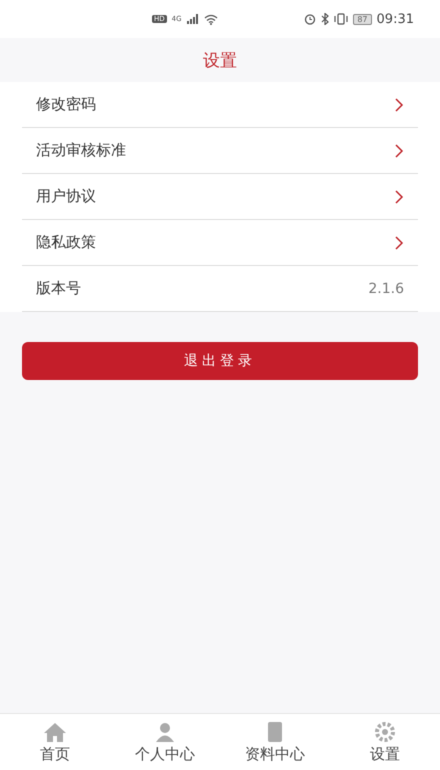 This screenshot has width=440, height=770. What do you see at coordinates (275, 742) in the screenshot?
I see `tab: 资料中心` at bounding box center [275, 742].